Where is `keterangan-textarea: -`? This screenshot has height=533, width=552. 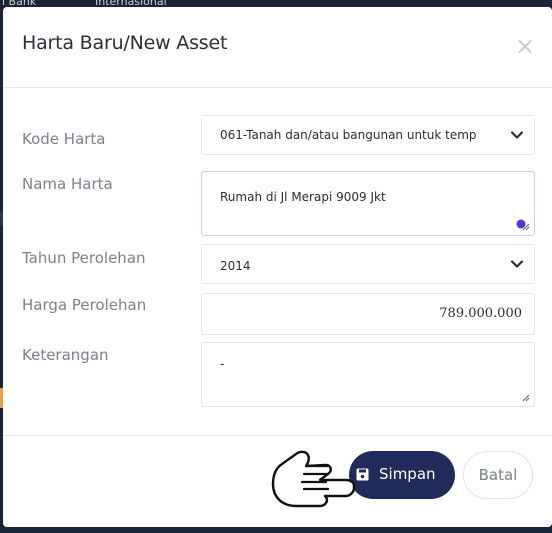
keterangan-textarea: - is located at coordinates (368, 374).